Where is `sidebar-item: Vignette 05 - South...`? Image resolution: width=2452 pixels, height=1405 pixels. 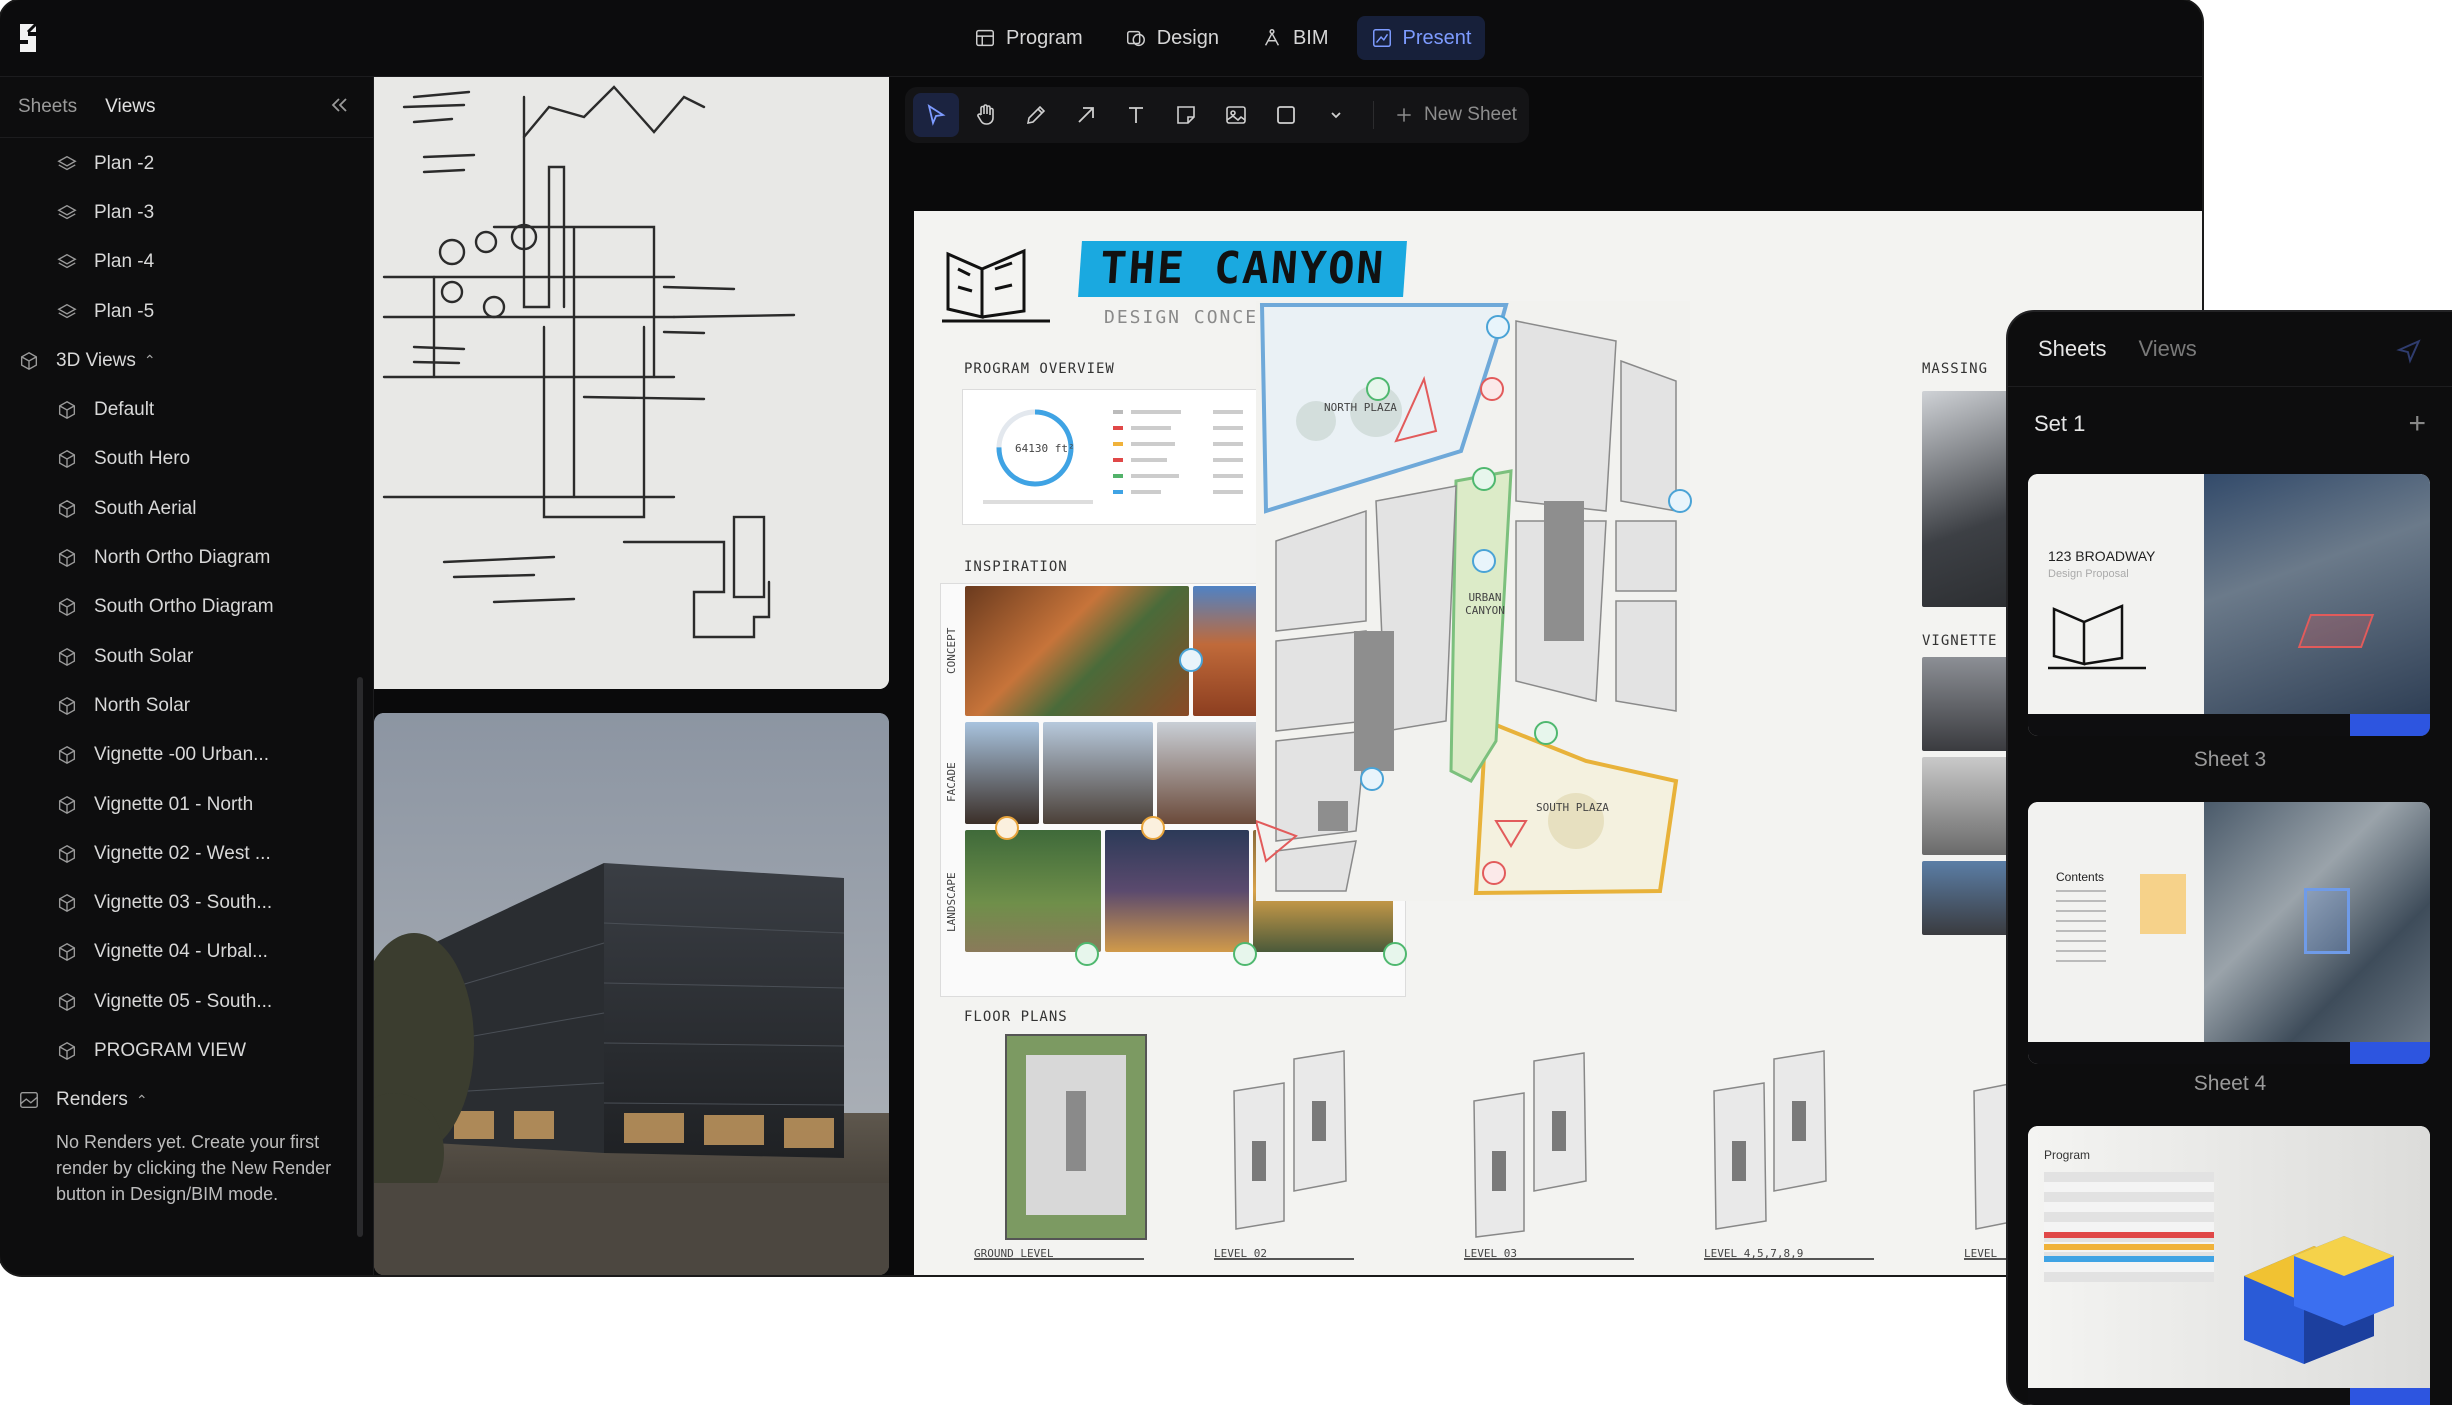
sidebar-item: Vignette 05 - South... is located at coordinates (186, 1001).